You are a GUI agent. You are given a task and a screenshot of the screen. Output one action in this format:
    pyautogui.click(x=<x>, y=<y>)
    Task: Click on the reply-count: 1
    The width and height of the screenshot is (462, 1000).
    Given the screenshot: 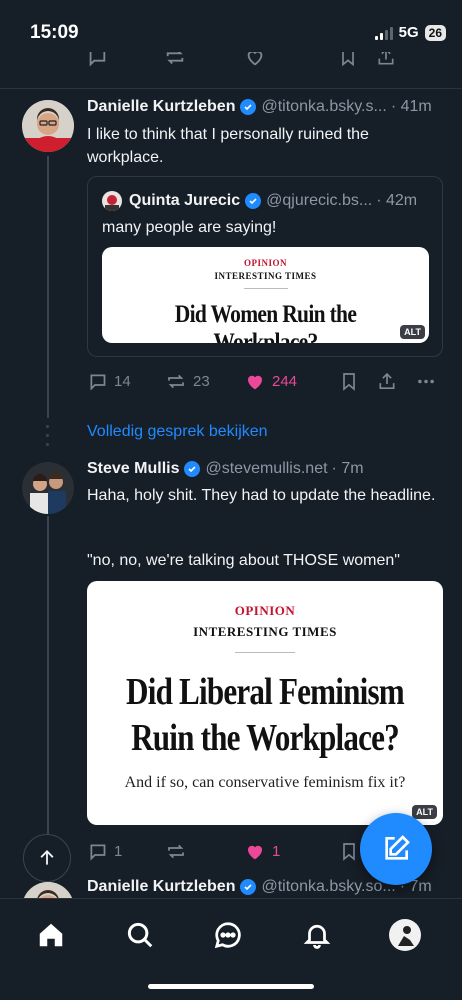 What is the action you would take?
    pyautogui.click(x=118, y=851)
    